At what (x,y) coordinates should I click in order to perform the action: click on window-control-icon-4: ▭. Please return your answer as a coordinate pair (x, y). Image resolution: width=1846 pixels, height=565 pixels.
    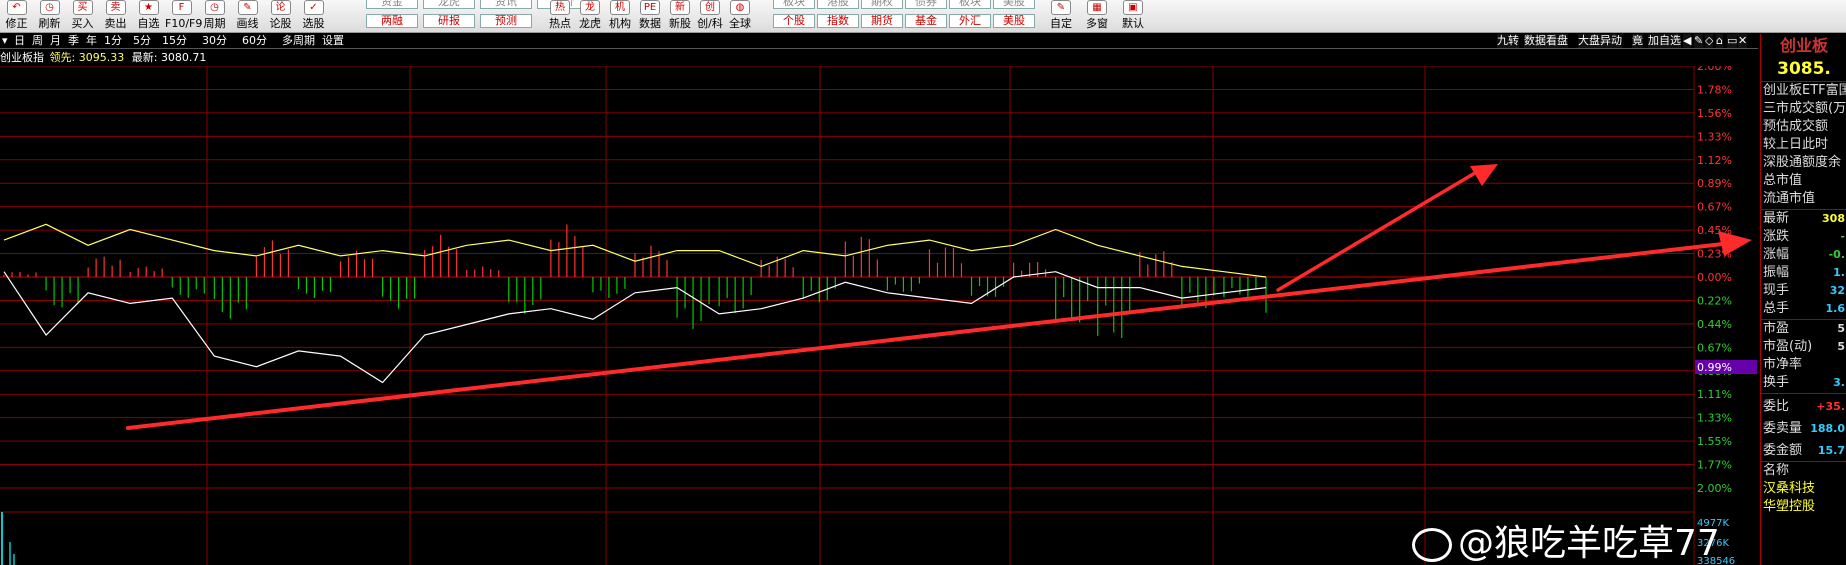
    Looking at the image, I should click on (1732, 41).